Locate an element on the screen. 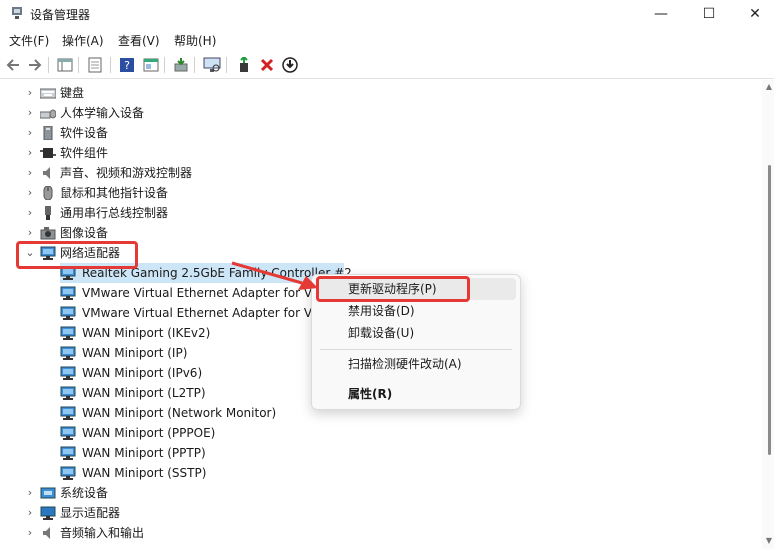 This screenshot has height=549, width=774. menu-item-scan-hardware: 扫描检测硬件改动(A) is located at coordinates (416, 364).